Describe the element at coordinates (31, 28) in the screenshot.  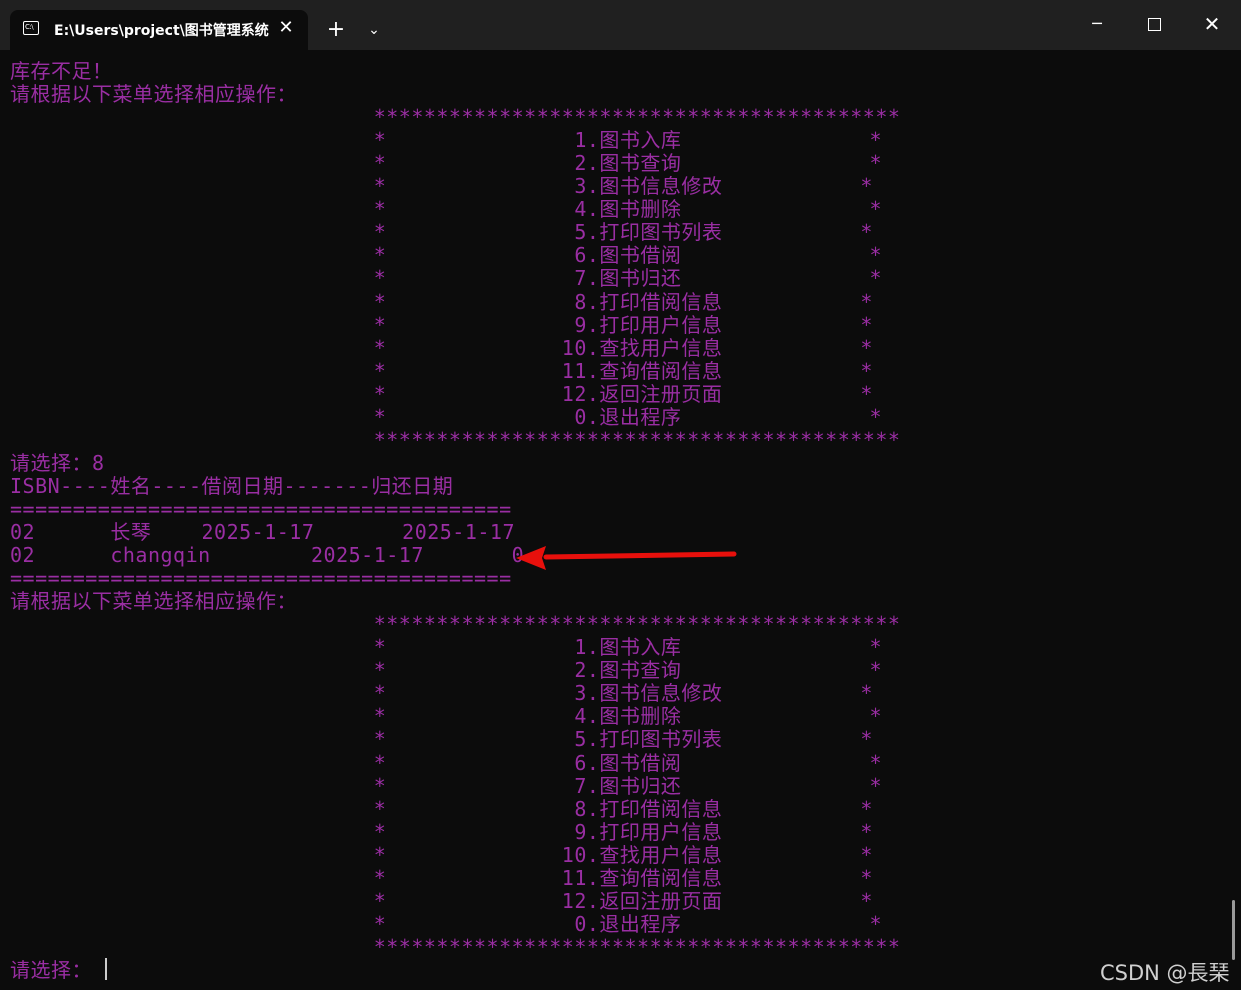
I see `terminal-icon` at that location.